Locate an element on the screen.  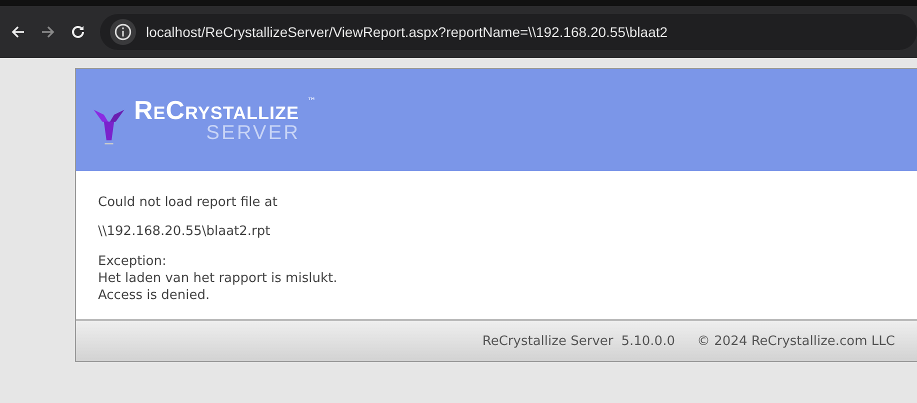
copyright-text: © 2024 ReCrystallize.com LLC is located at coordinates (796, 341).